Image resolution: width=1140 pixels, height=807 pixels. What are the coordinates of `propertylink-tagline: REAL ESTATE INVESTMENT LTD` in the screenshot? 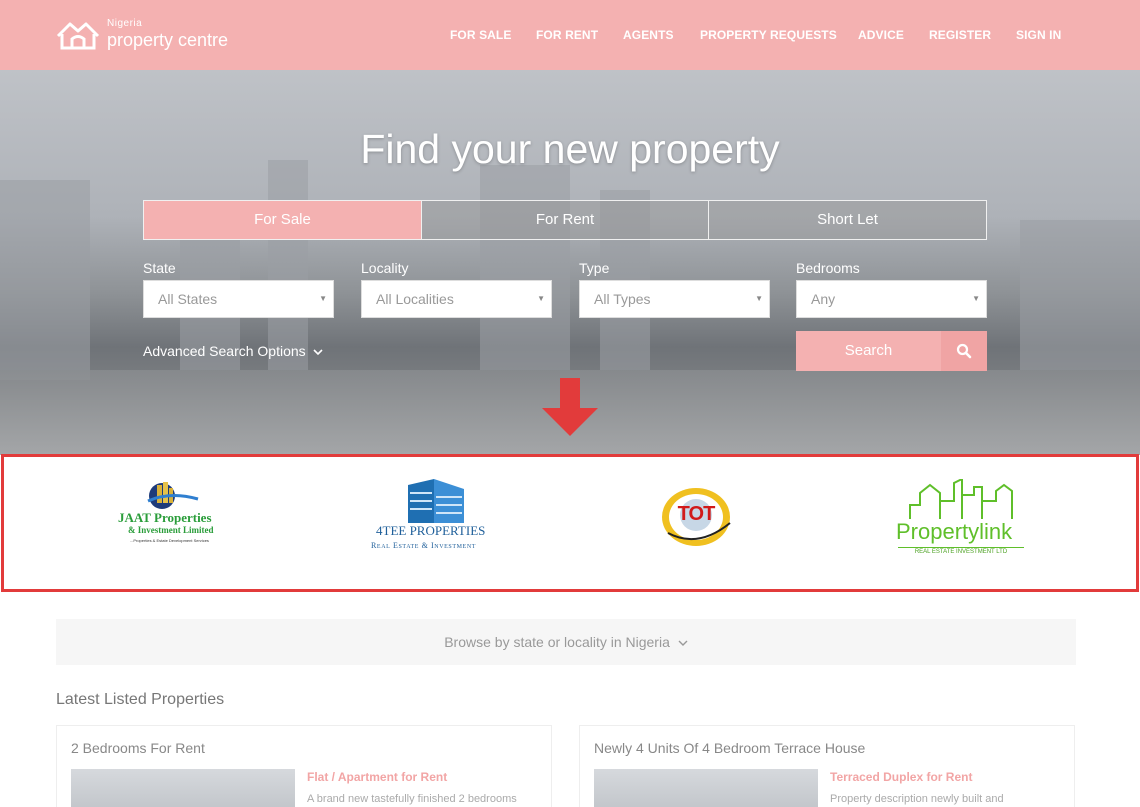 It's located at (961, 551).